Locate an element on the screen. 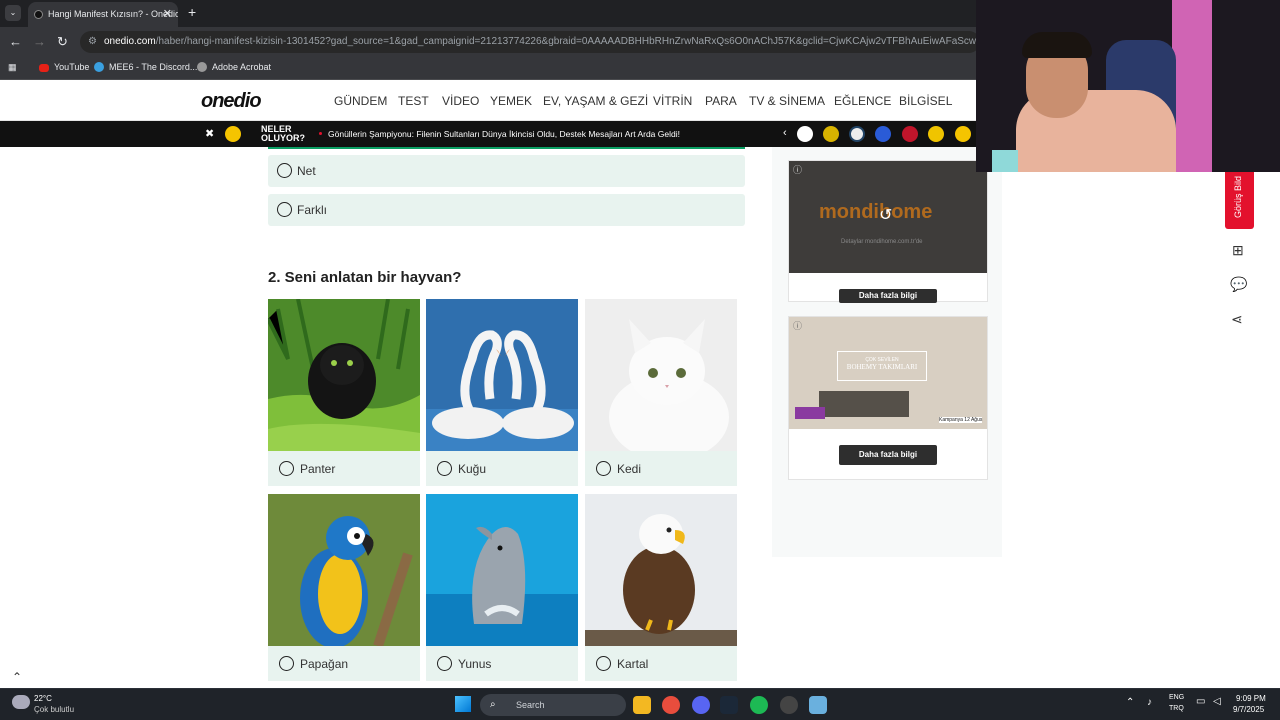  obs-icon is located at coordinates (789, 705).